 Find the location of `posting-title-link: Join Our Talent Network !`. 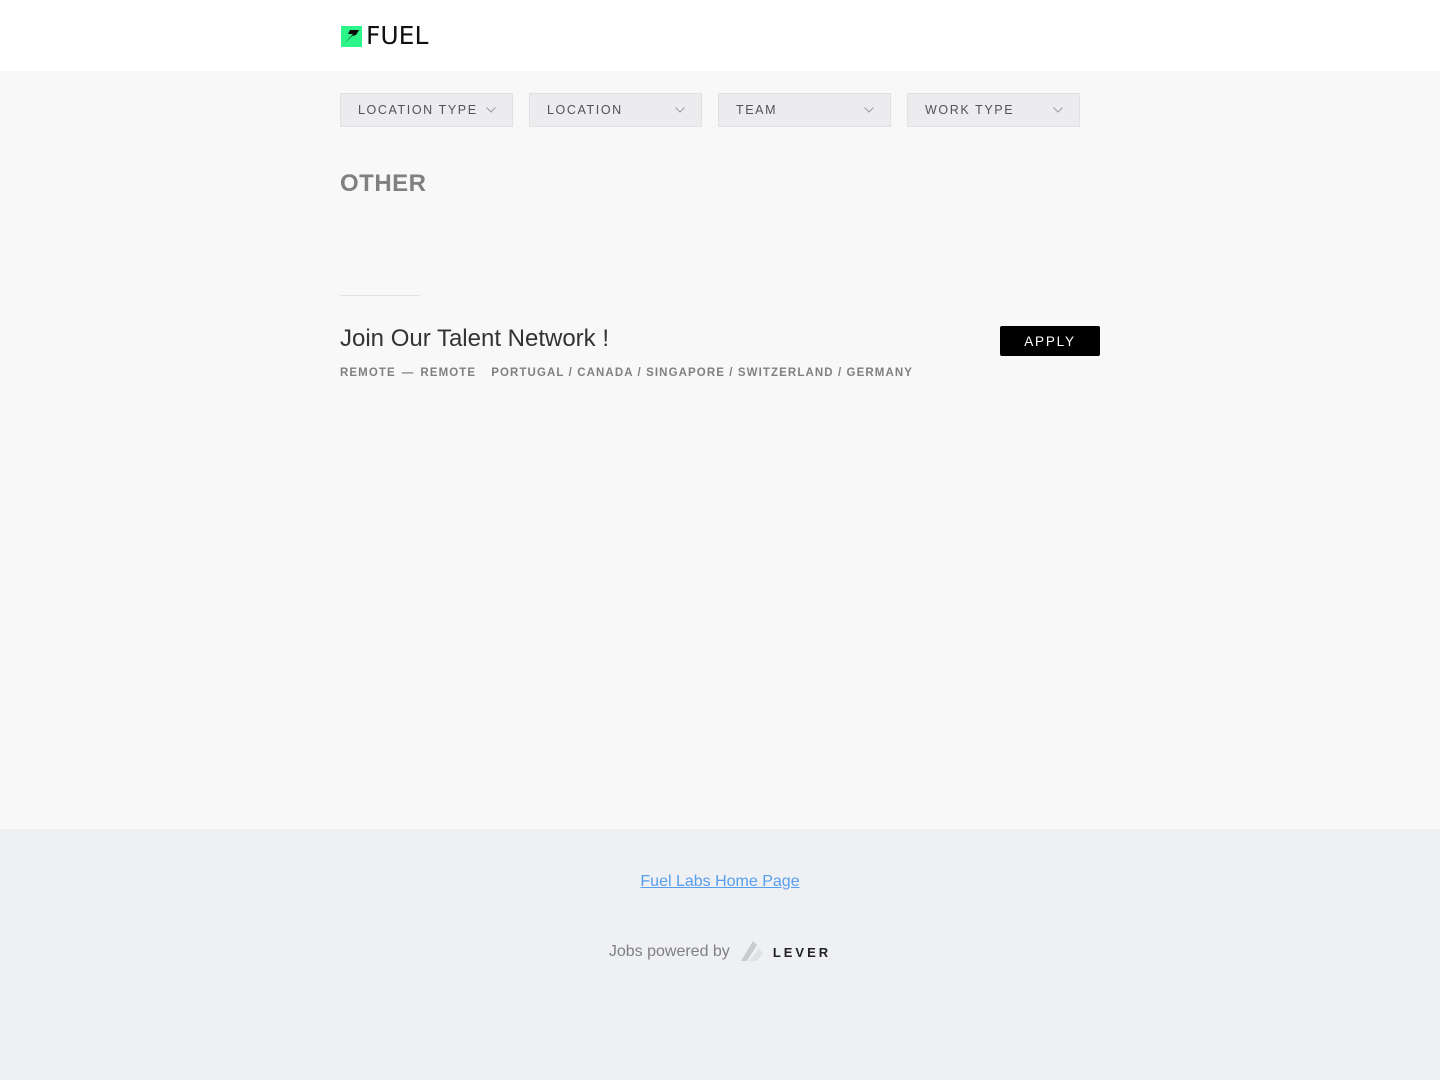

posting-title-link: Join Our Talent Network ! is located at coordinates (474, 339).